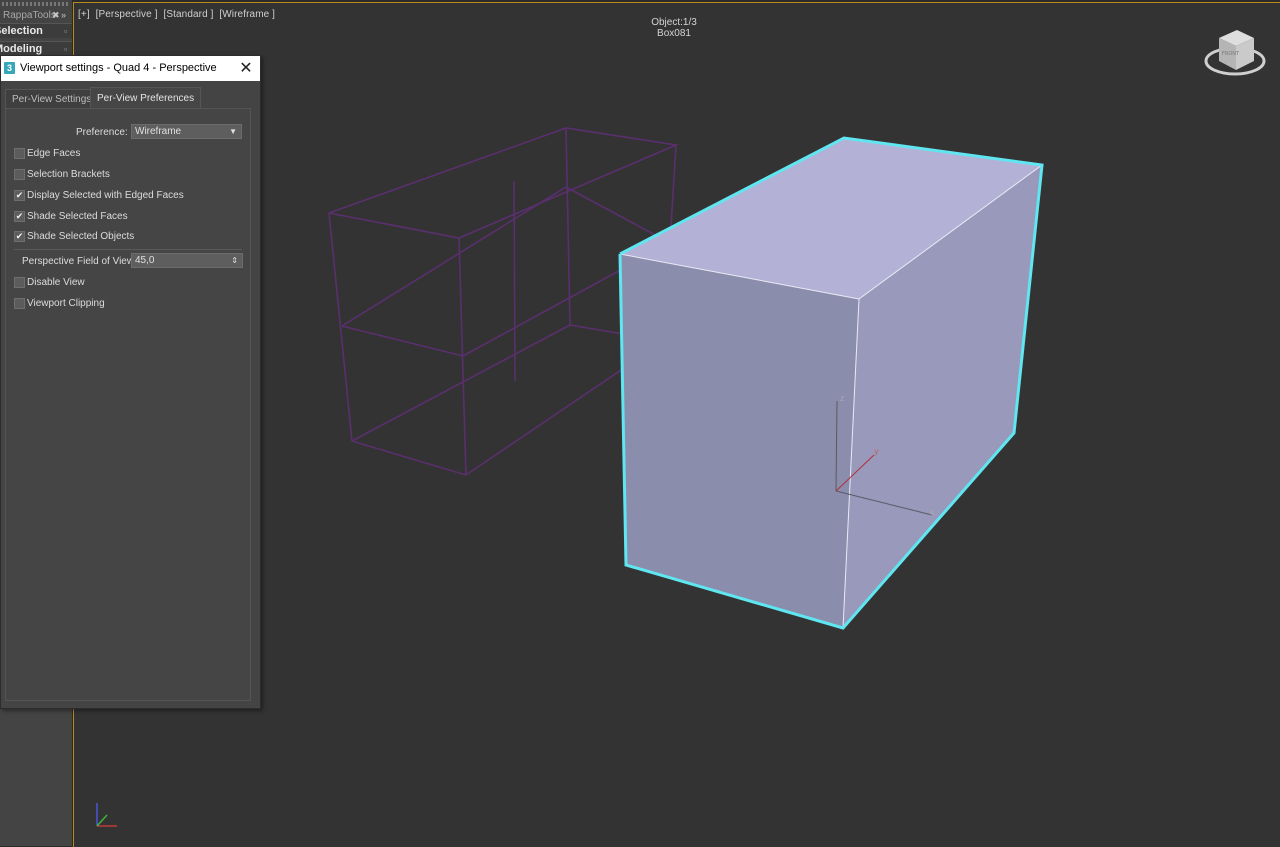  Describe the element at coordinates (66, 303) in the screenshot. I see `checkbox-label: Viewport Clipping` at that location.